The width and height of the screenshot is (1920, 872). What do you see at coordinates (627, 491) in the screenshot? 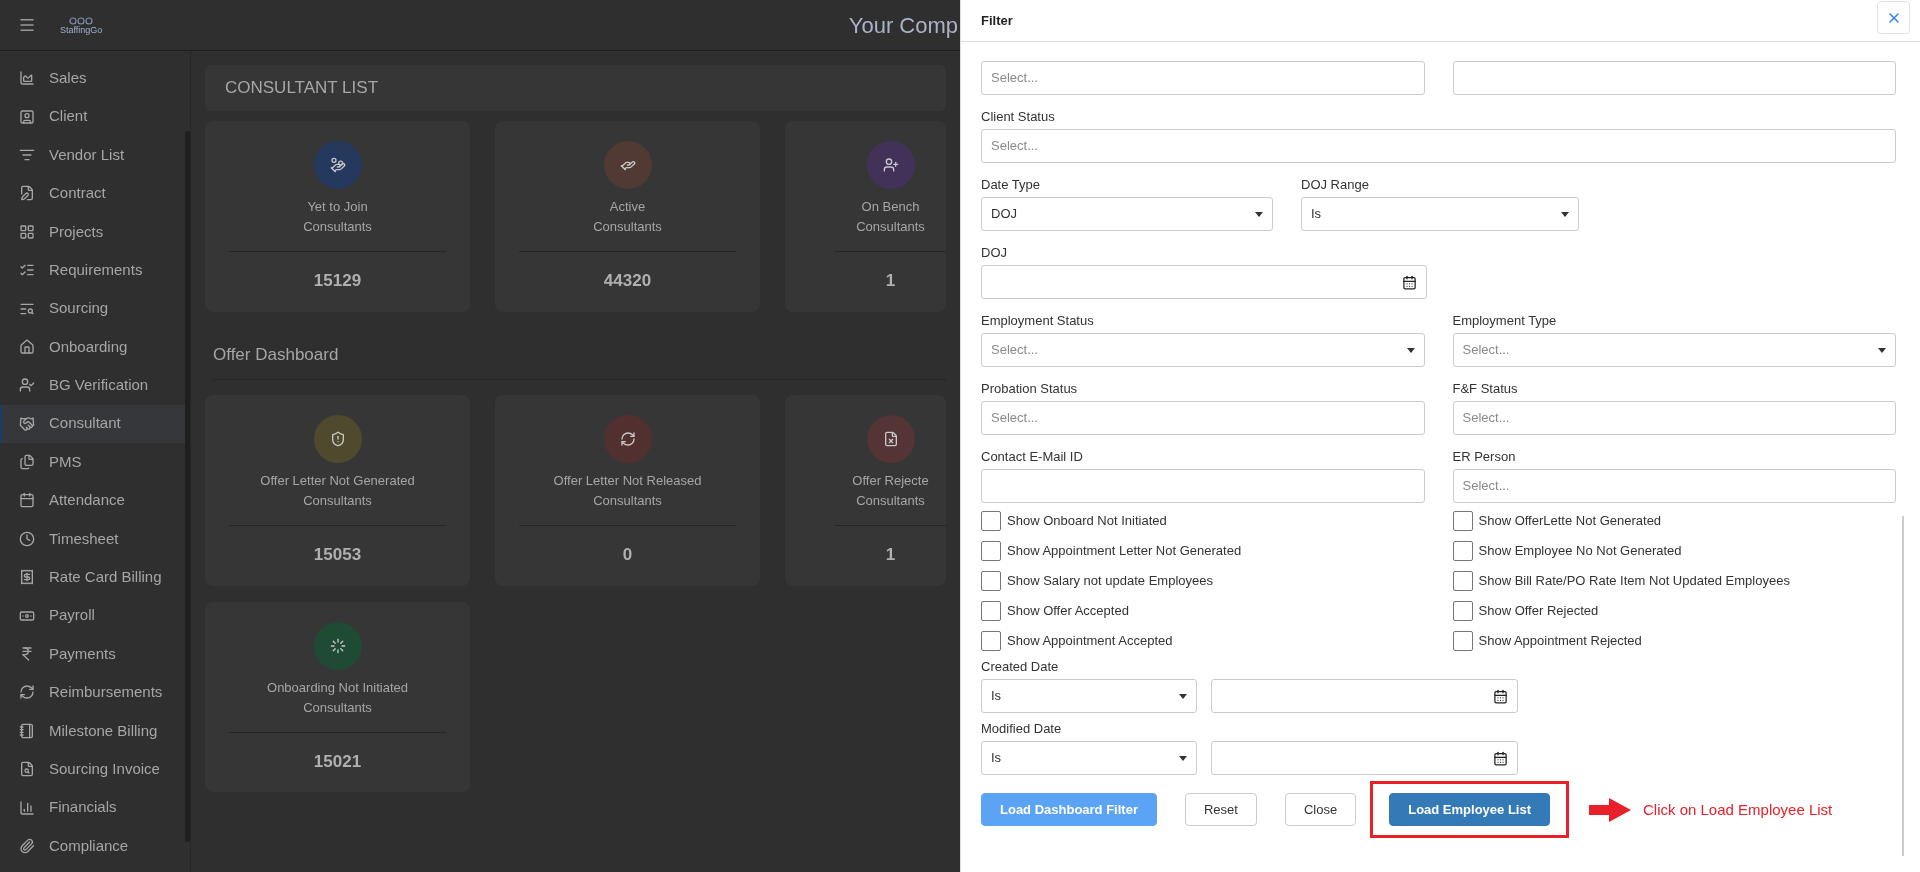
I see `card-label: Offer Letter Not Released Consultants` at bounding box center [627, 491].